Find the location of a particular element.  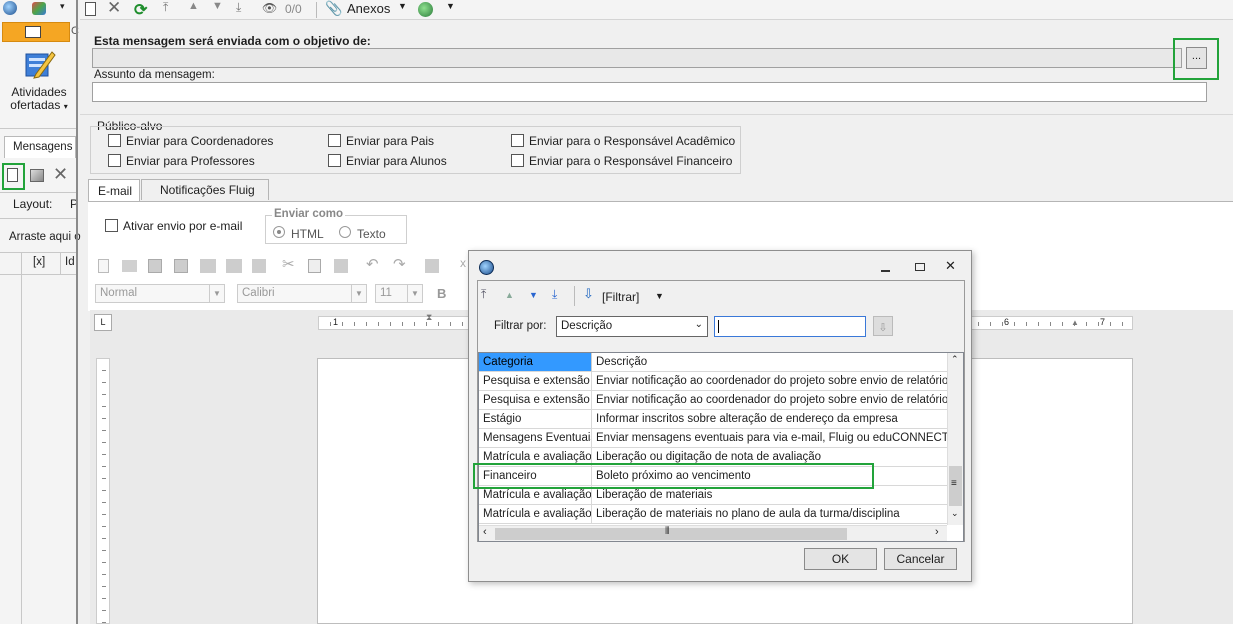

next-icon: ▼ is located at coordinates (220, 8).